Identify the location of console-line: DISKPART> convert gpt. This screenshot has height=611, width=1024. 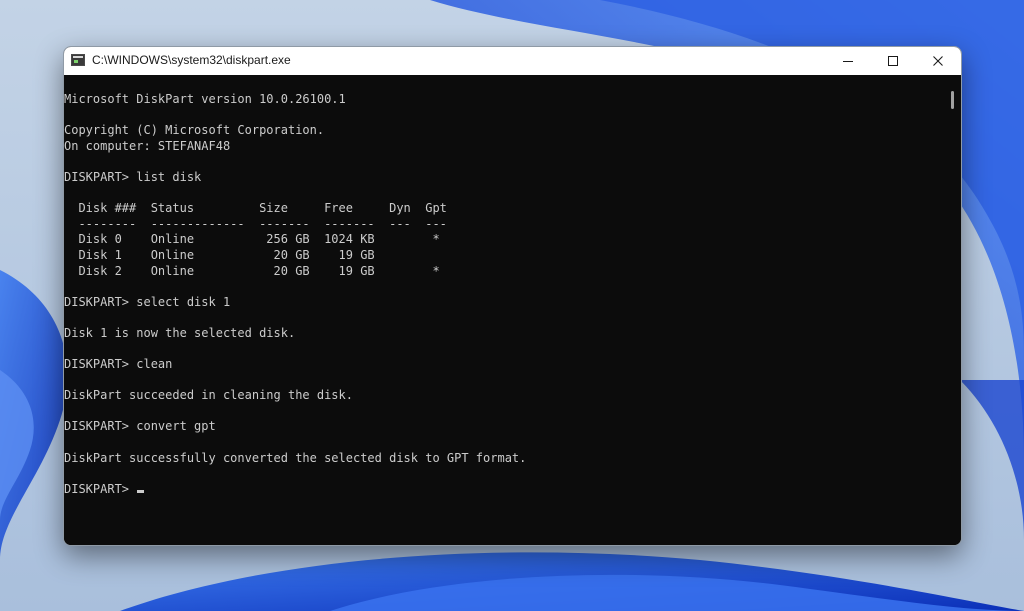
(140, 426).